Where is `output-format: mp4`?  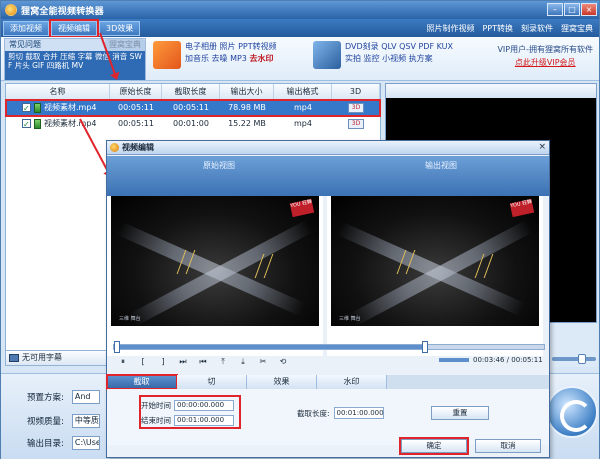
output-format: mp4 is located at coordinates (303, 107).